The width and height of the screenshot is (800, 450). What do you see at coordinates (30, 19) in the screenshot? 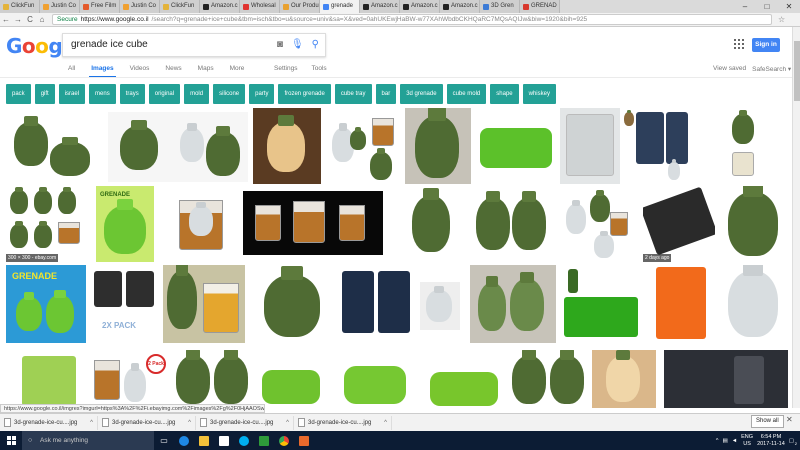
I see `reload-icon: C` at bounding box center [30, 19].